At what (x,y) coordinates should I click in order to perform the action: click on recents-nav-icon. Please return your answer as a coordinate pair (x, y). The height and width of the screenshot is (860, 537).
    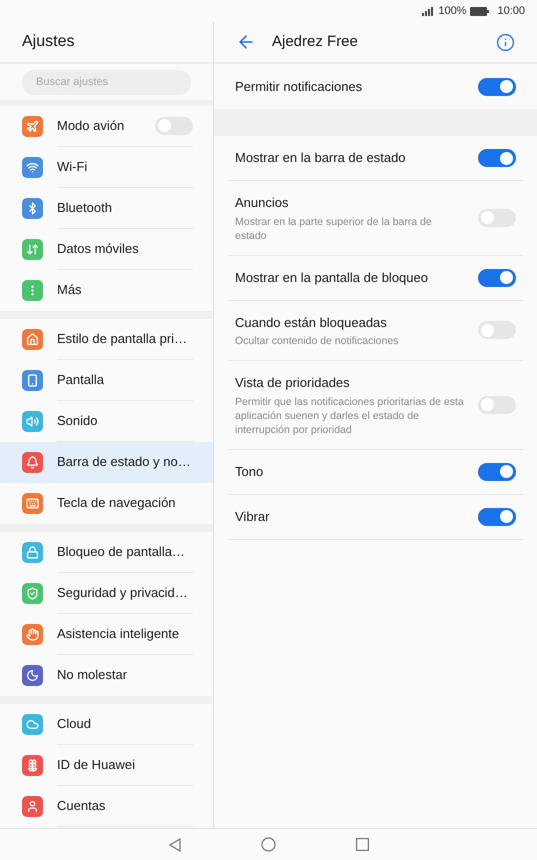
    Looking at the image, I should click on (362, 844).